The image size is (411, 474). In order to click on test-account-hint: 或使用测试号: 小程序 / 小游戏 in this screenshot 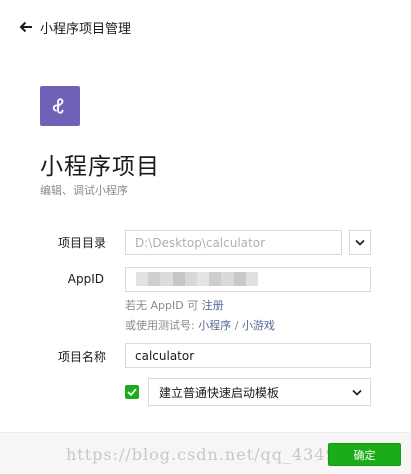, I will do `click(200, 325)`.